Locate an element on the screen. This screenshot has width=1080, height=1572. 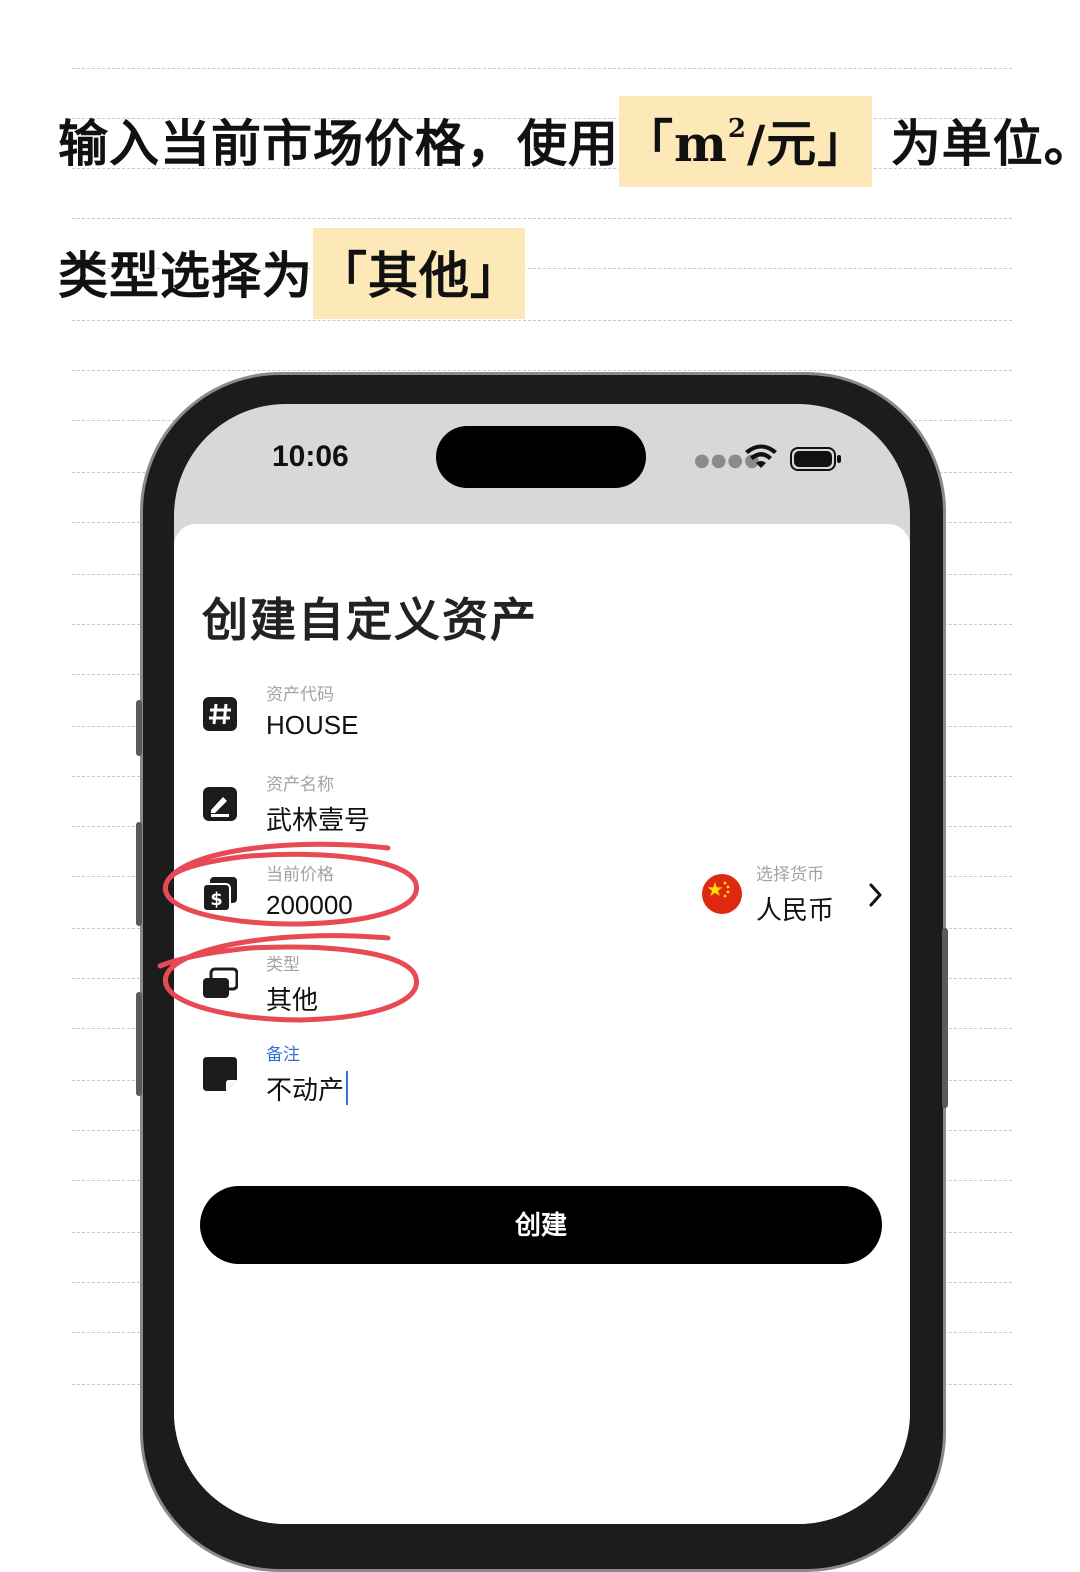
current-price-field: $ 当前价格 200000 选择货币 人民币 is located at coordinates (542, 900).